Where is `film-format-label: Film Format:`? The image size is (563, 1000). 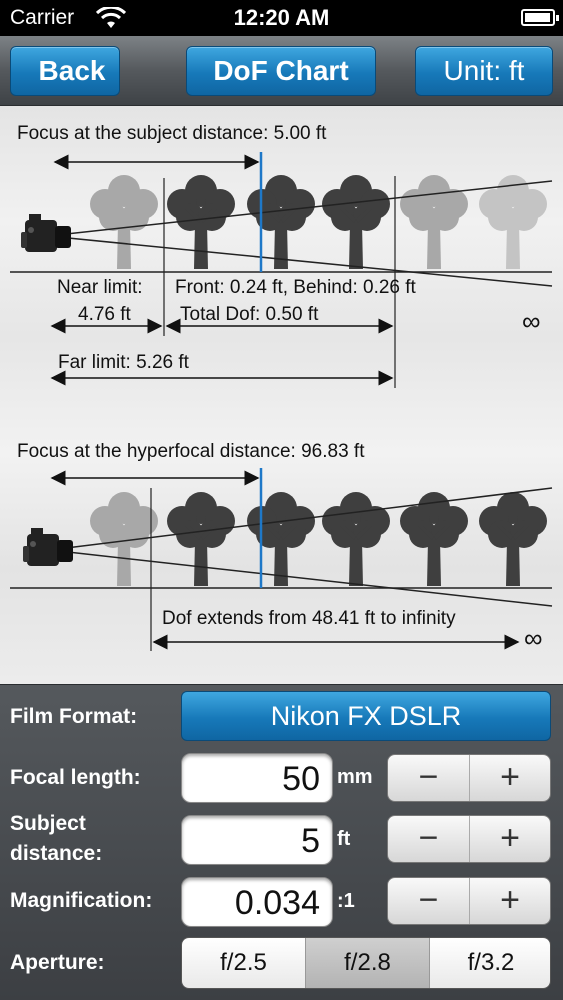
film-format-label: Film Format: is located at coordinates (74, 716).